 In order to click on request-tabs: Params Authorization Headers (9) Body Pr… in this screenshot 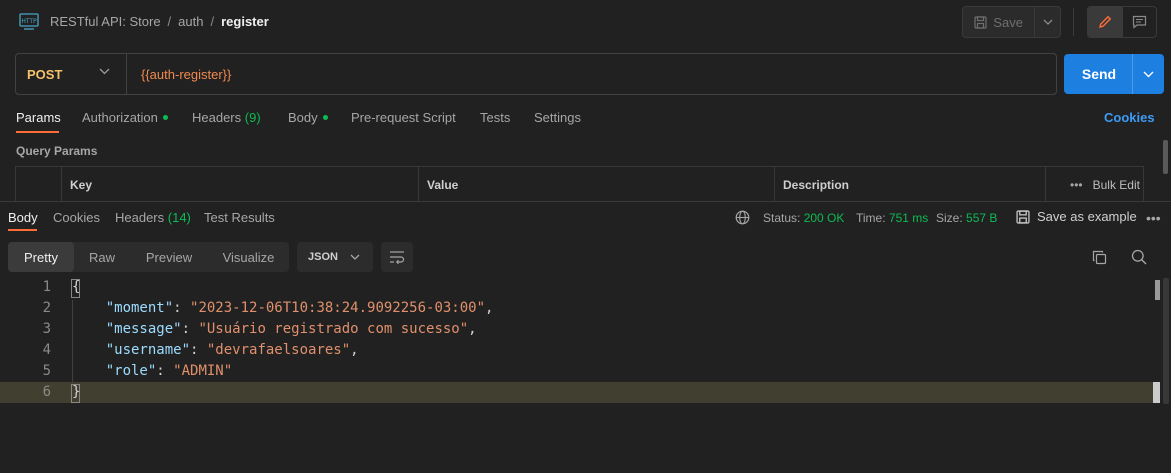, I will do `click(585, 120)`.